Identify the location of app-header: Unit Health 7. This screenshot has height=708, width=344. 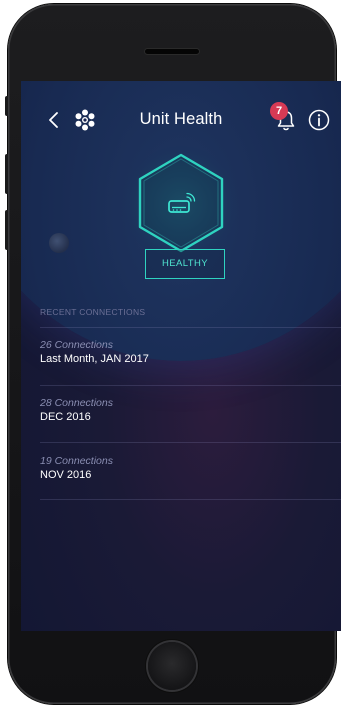
(181, 118).